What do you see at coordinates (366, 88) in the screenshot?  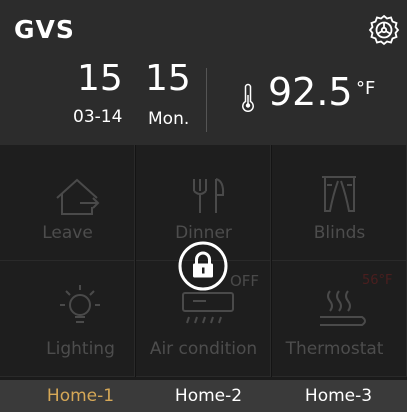 I see `temperature-unit: °F` at bounding box center [366, 88].